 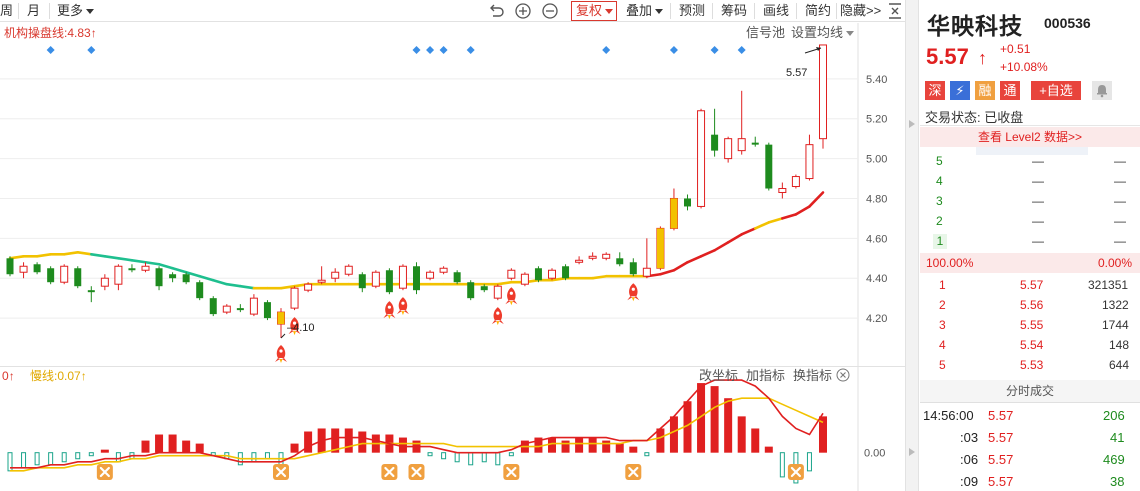 I want to click on tick-price: 5.57, so click(x=1001, y=459).